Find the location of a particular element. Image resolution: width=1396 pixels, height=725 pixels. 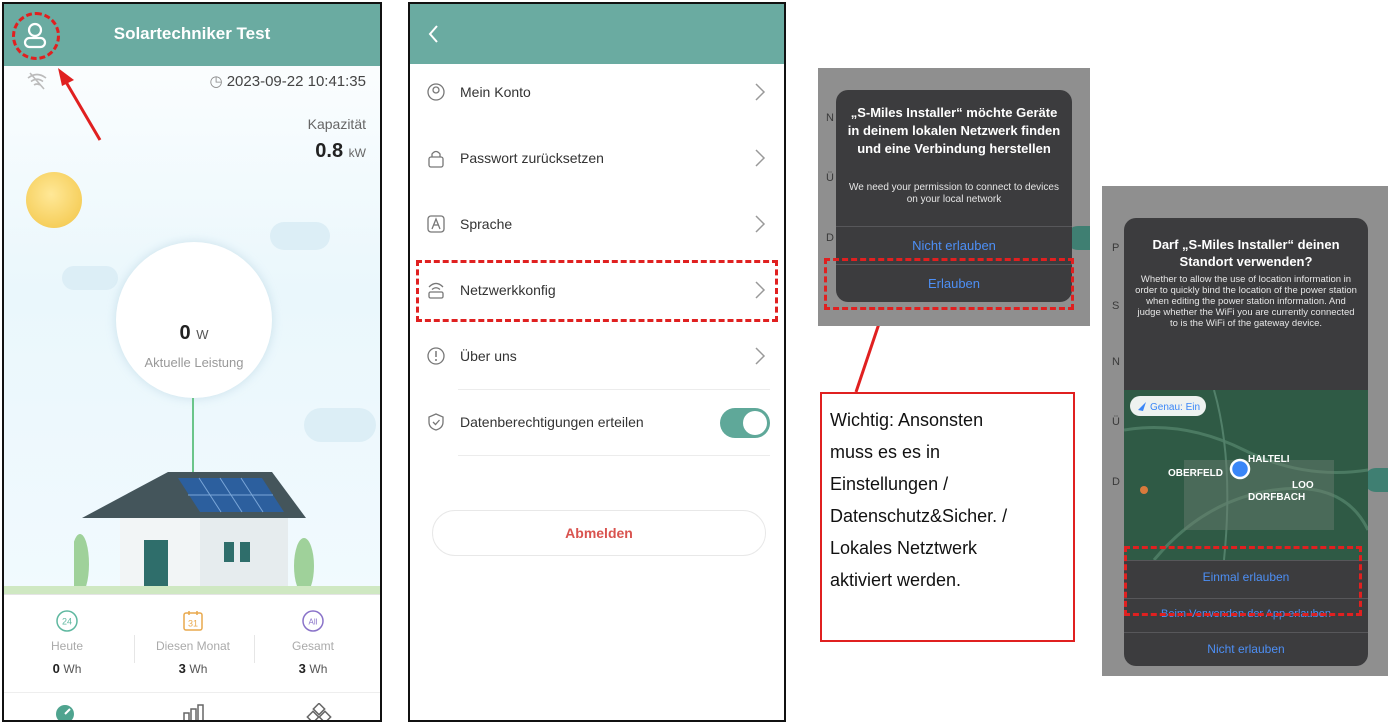

stat-total: All Gesamt 3 Wh is located at coordinates (313, 642).